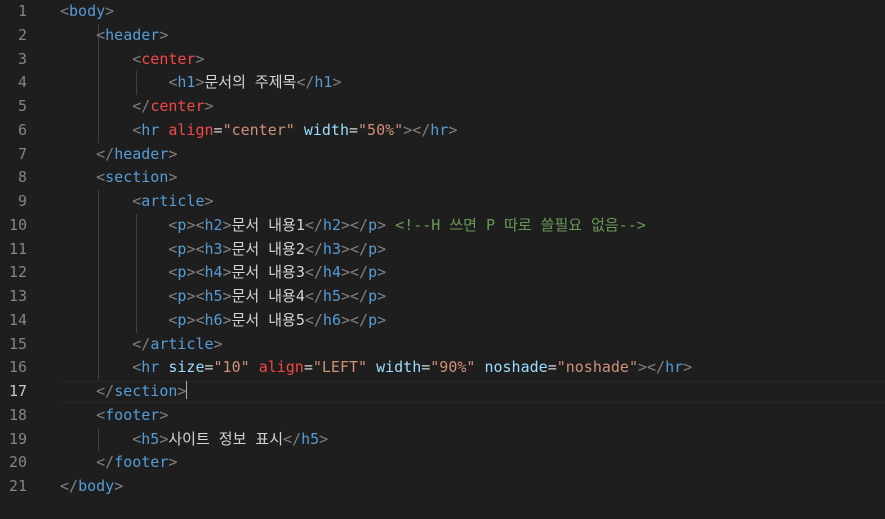 This screenshot has width=885, height=519. Describe the element at coordinates (191, 129) in the screenshot. I see `code-token: align` at that location.